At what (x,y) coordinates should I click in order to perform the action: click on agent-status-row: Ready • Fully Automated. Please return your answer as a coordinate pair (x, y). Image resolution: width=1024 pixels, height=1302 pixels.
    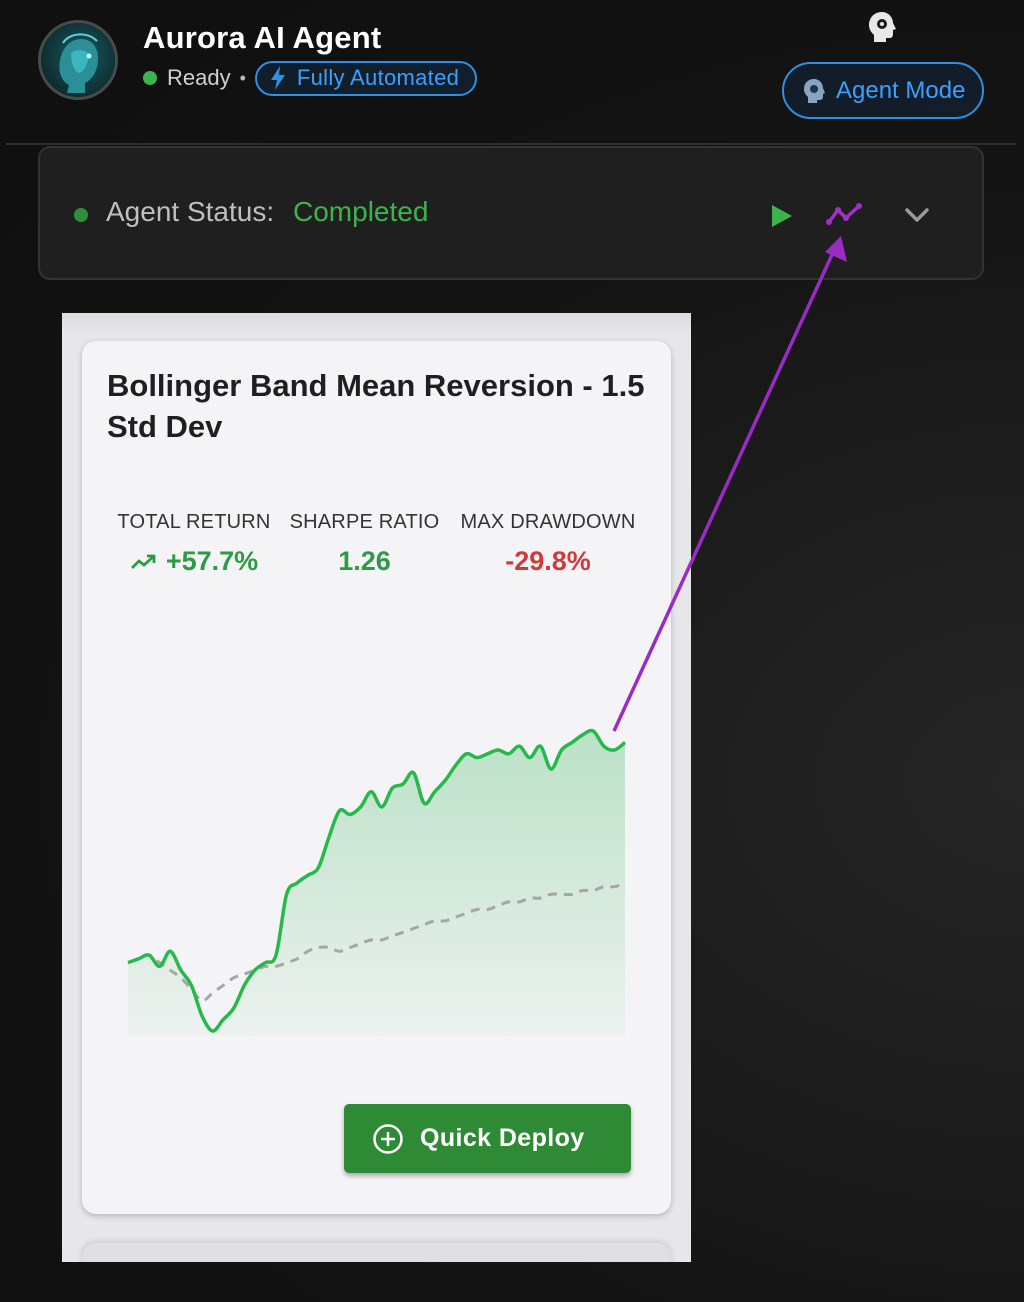
    Looking at the image, I should click on (310, 78).